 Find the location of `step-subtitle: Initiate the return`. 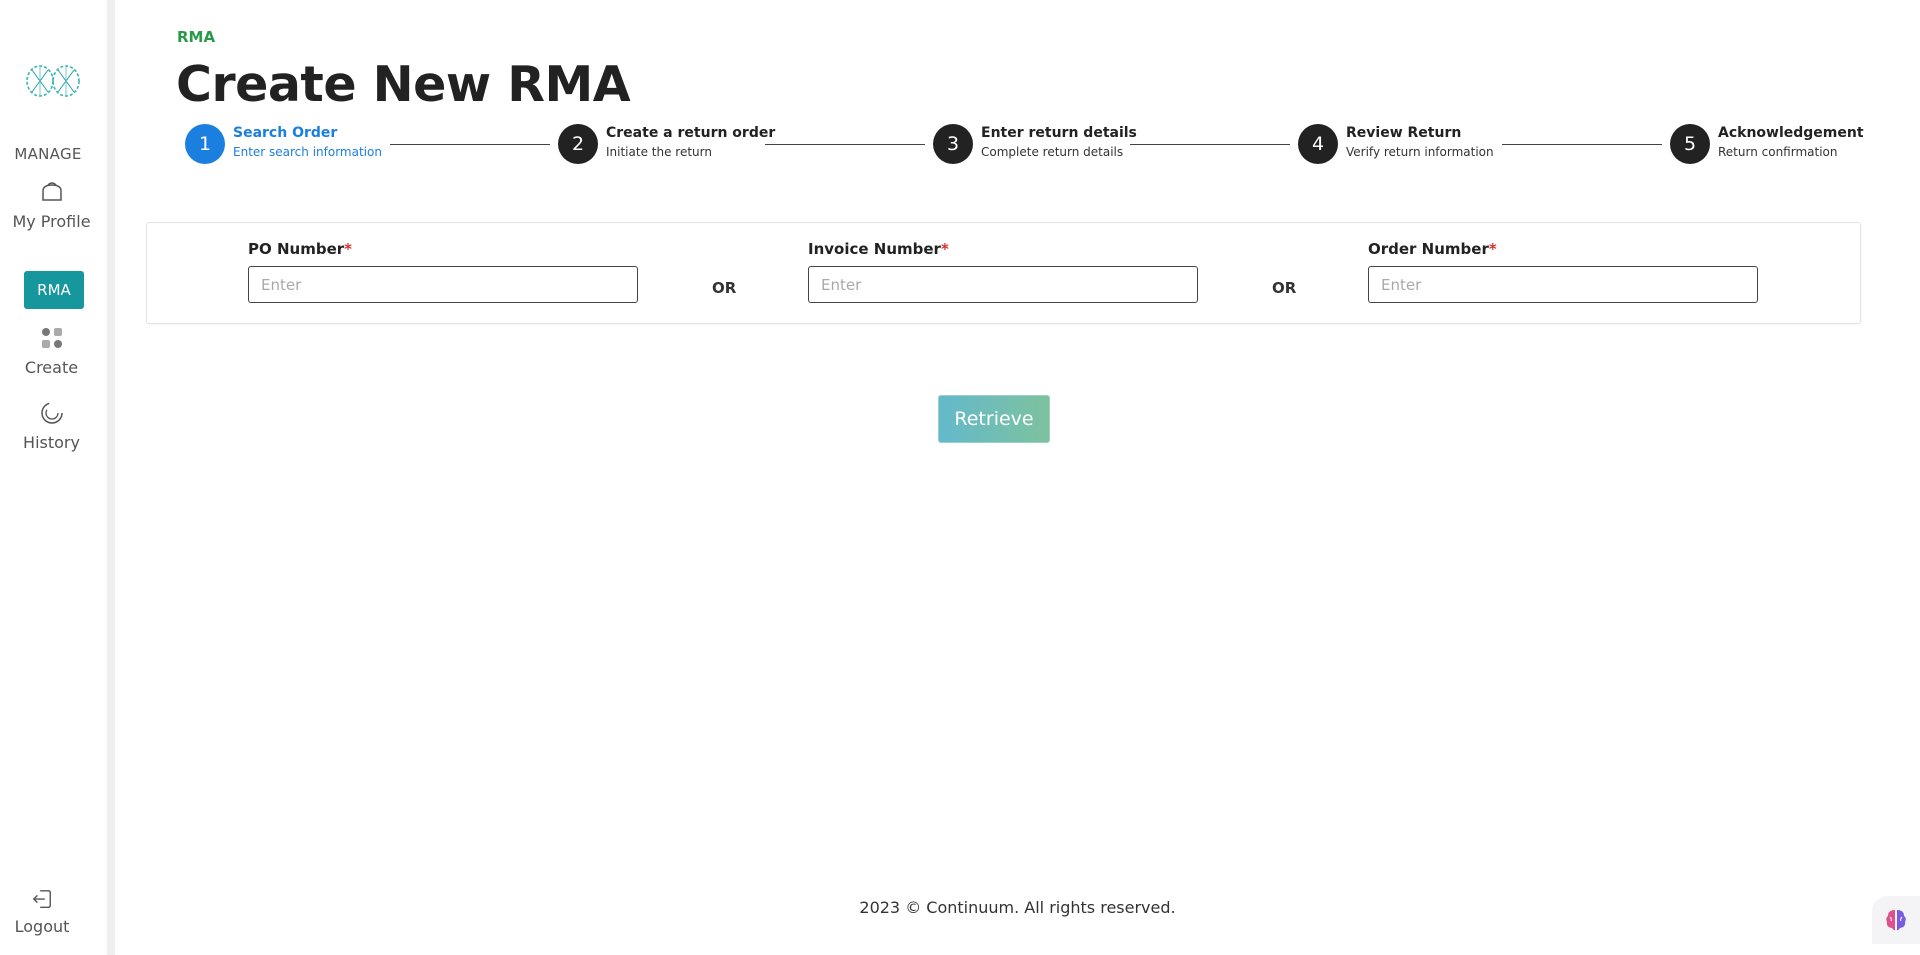

step-subtitle: Initiate the return is located at coordinates (659, 152).